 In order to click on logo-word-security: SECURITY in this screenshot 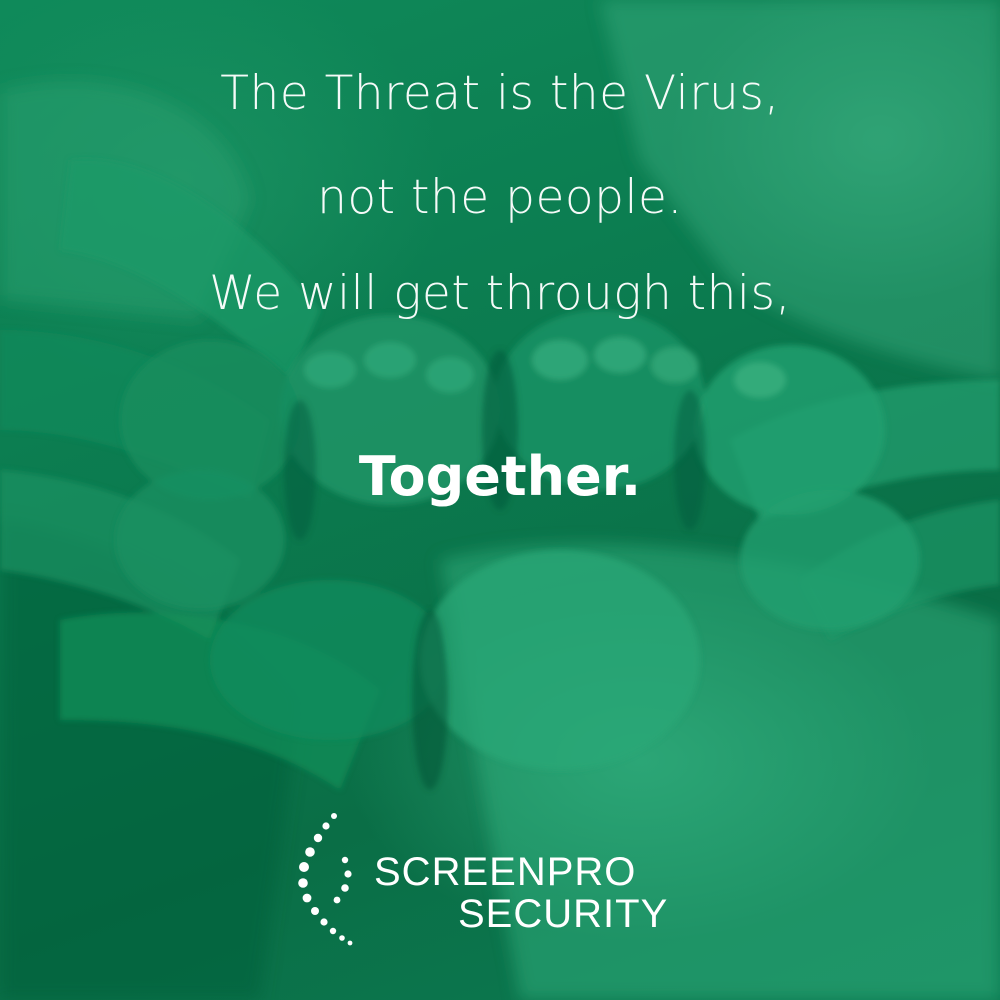, I will do `click(563, 914)`.